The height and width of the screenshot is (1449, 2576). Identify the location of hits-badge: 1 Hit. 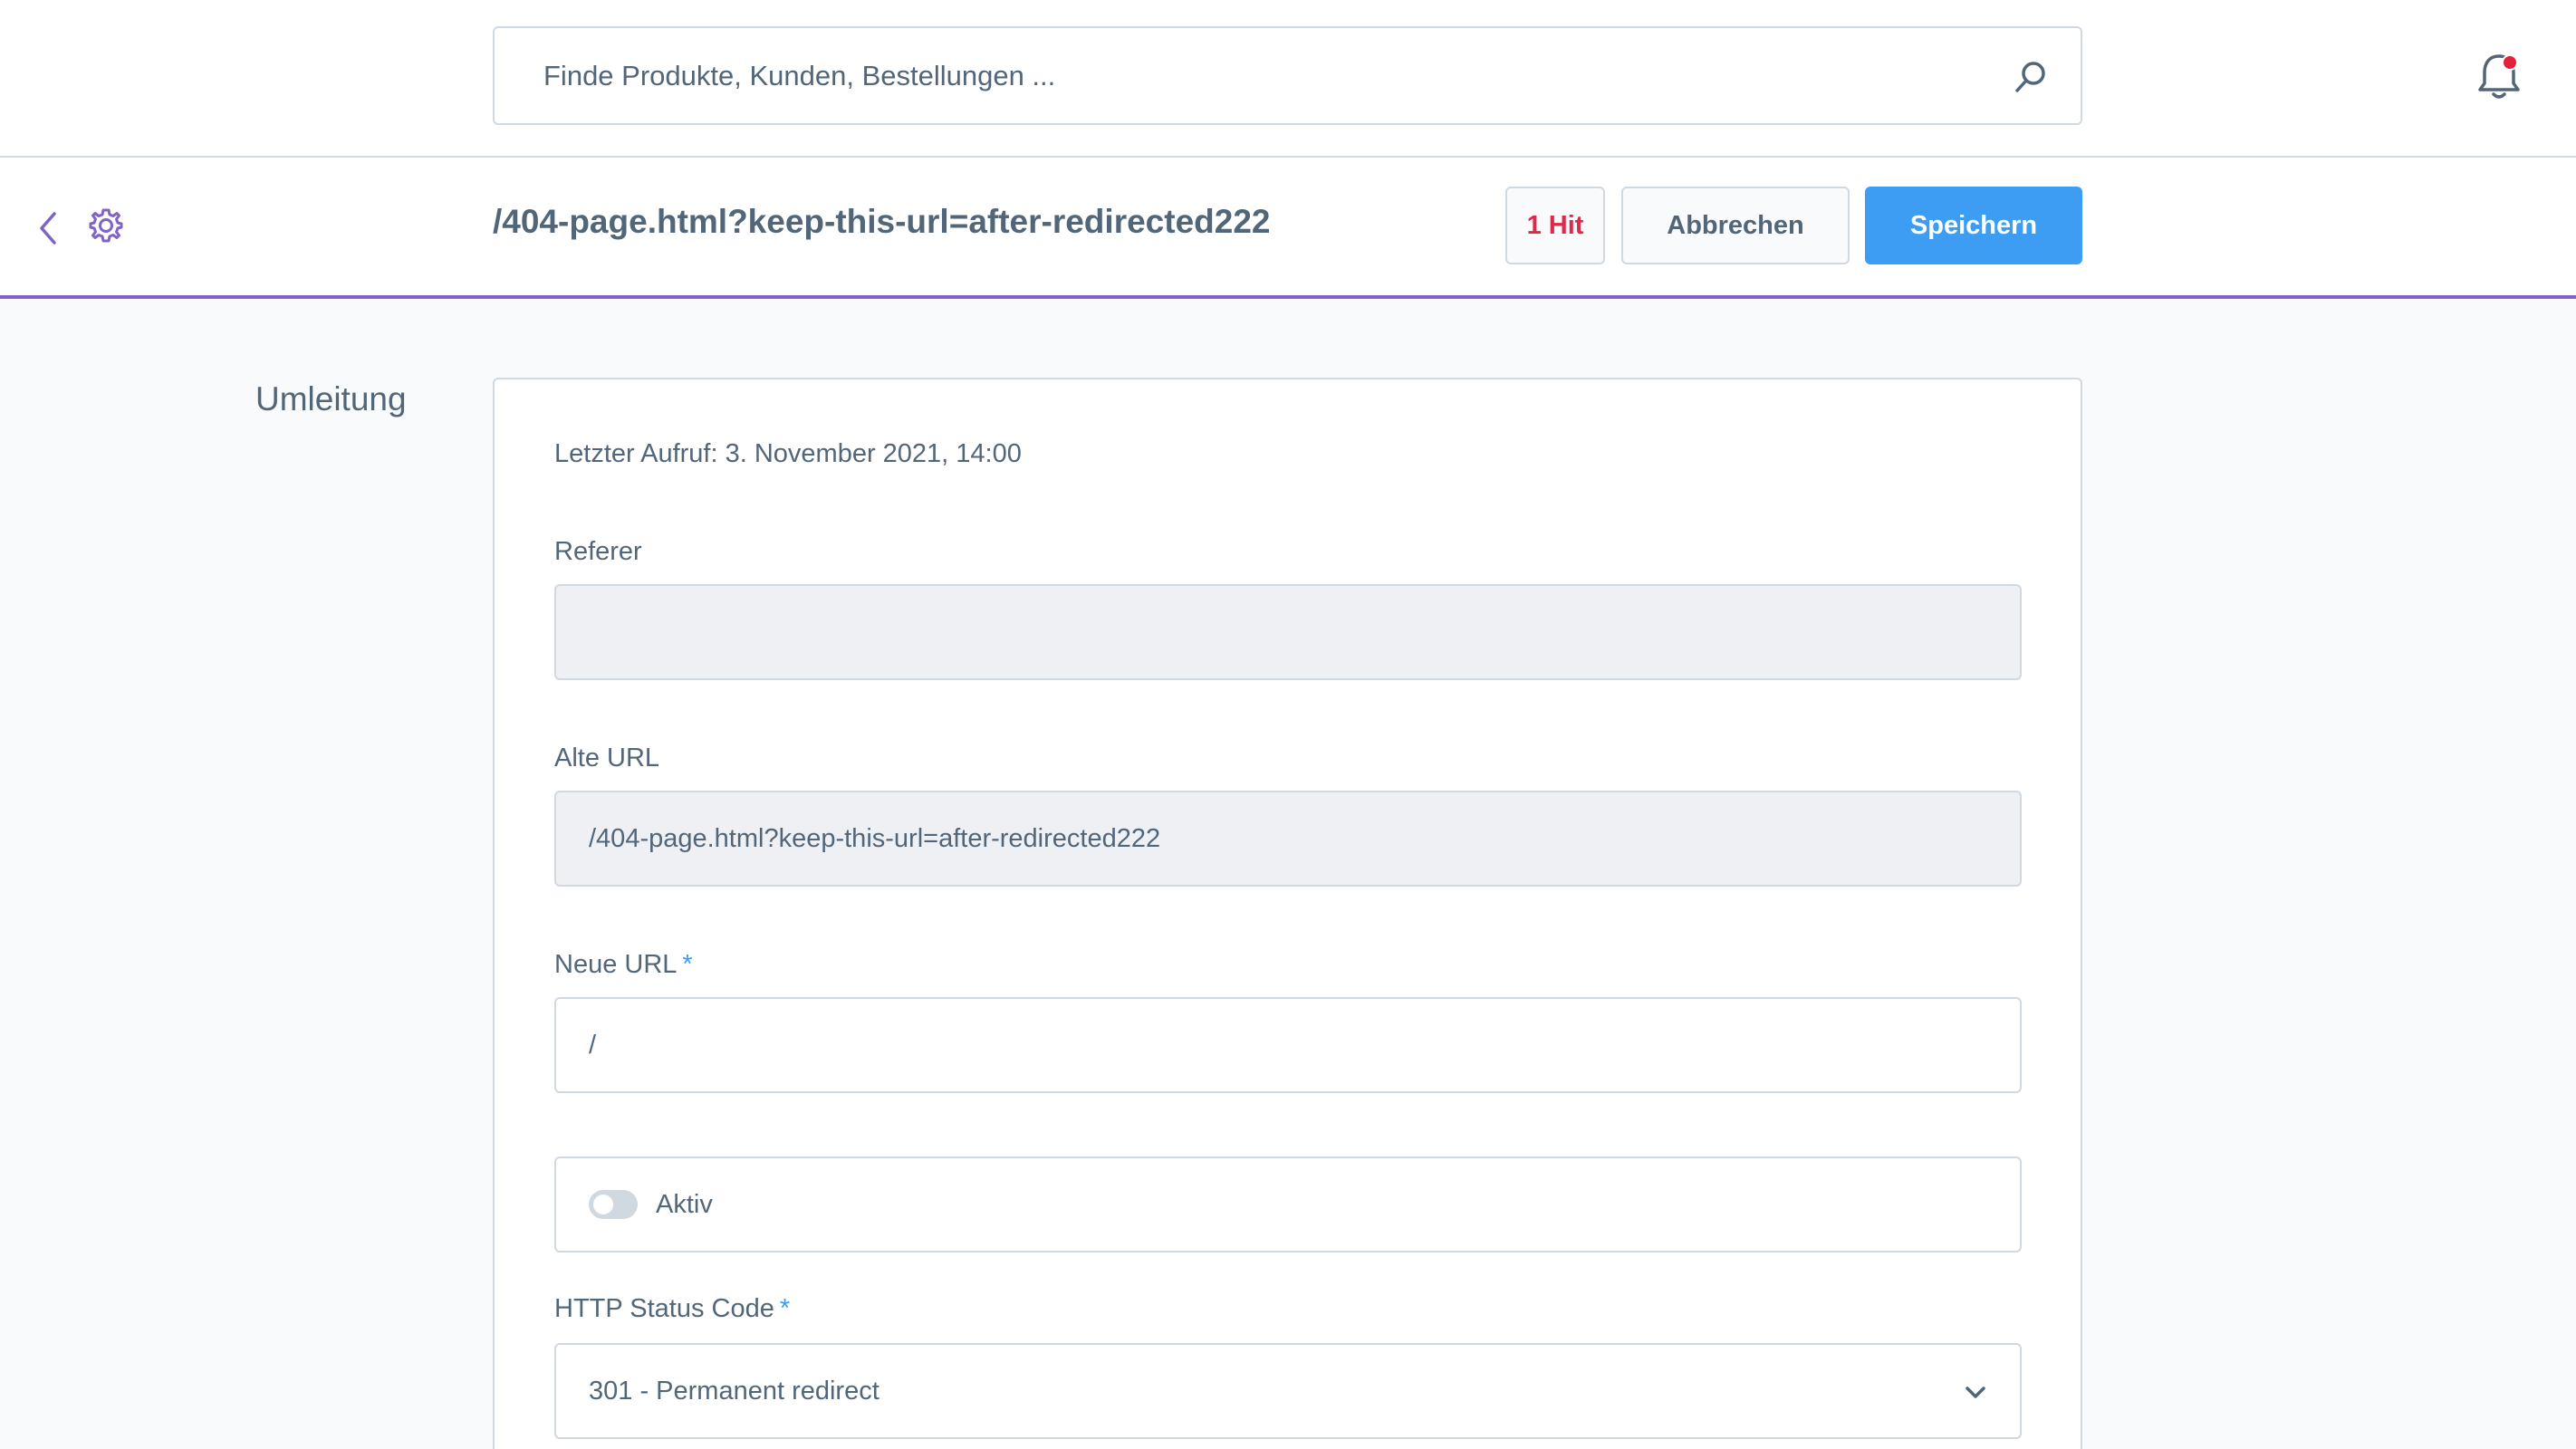
(1555, 225).